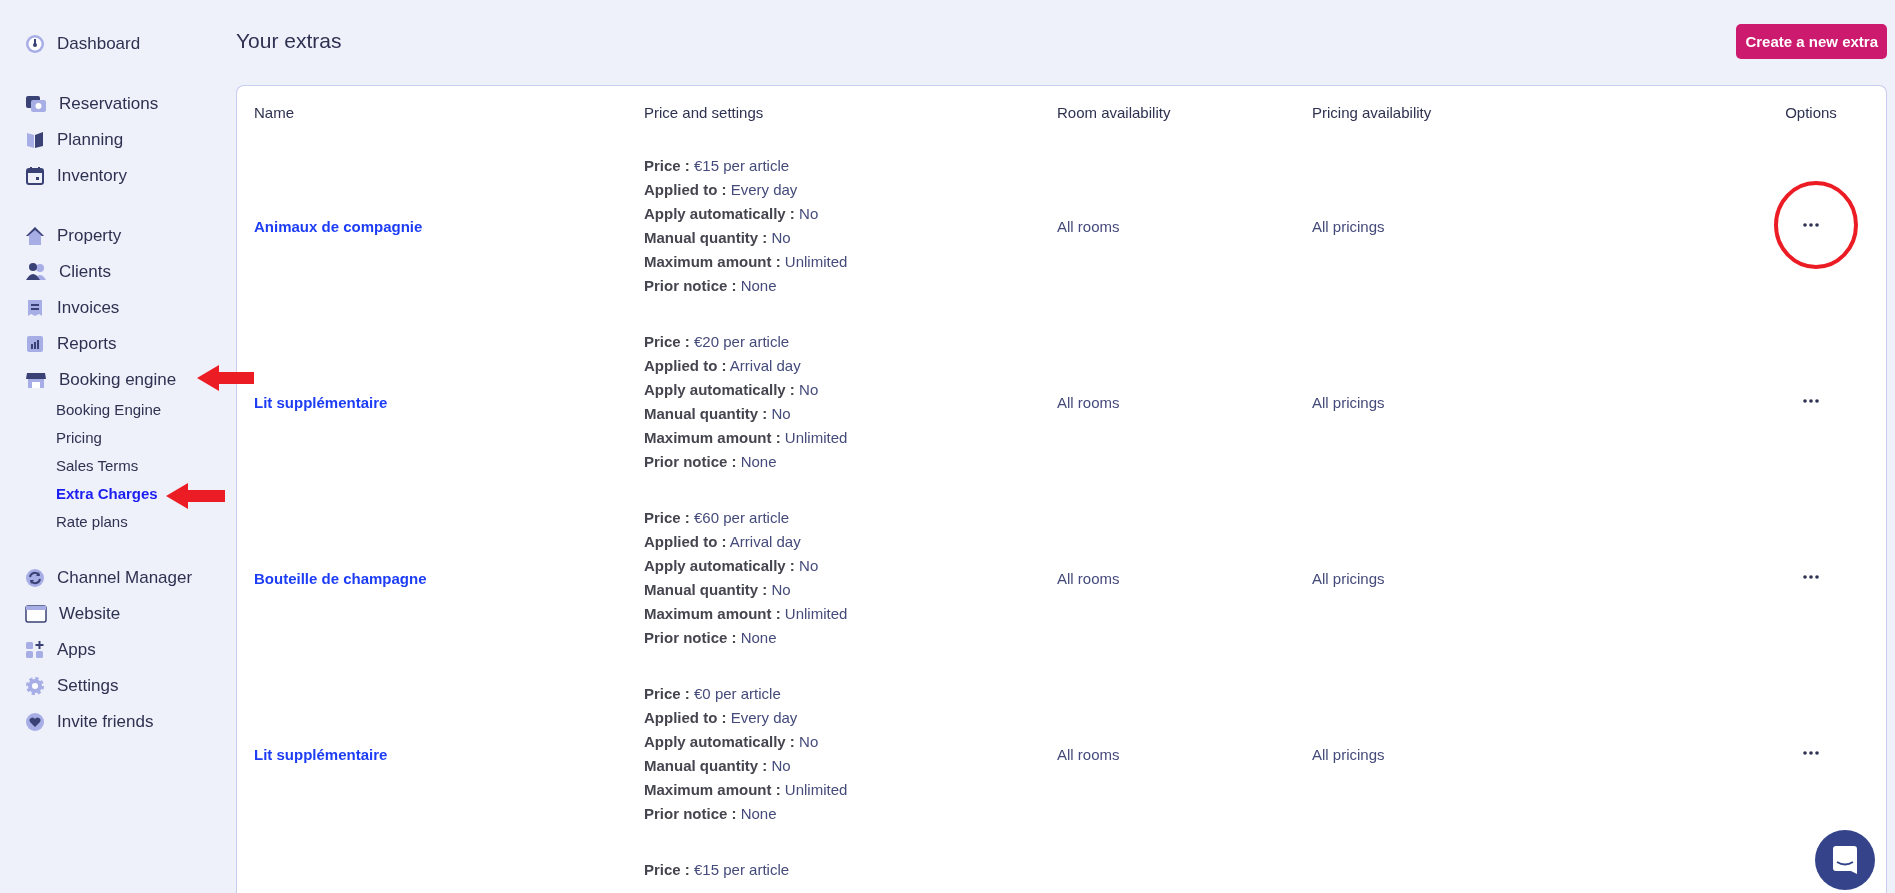 Image resolution: width=1895 pixels, height=893 pixels. Describe the element at coordinates (1845, 860) in the screenshot. I see `chat-bubble-icon` at that location.